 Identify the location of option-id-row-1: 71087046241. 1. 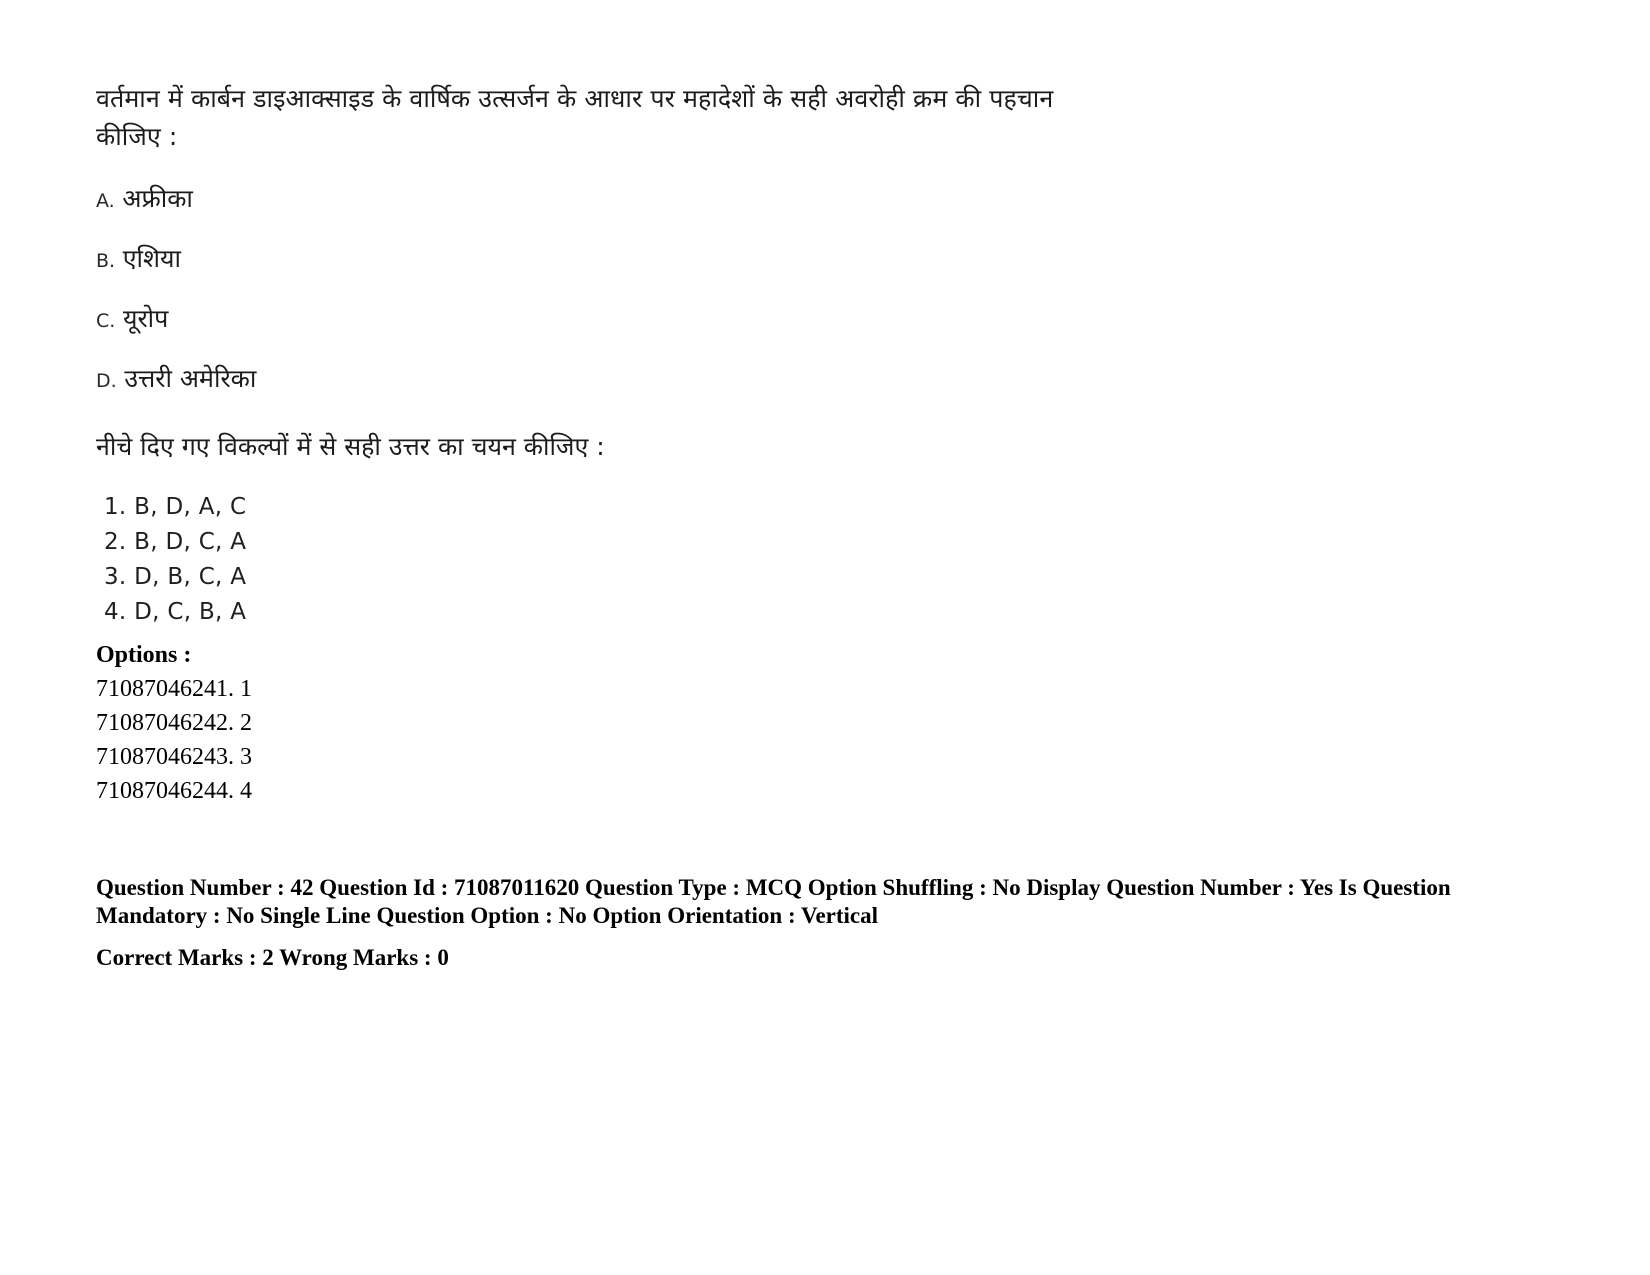
(174, 689).